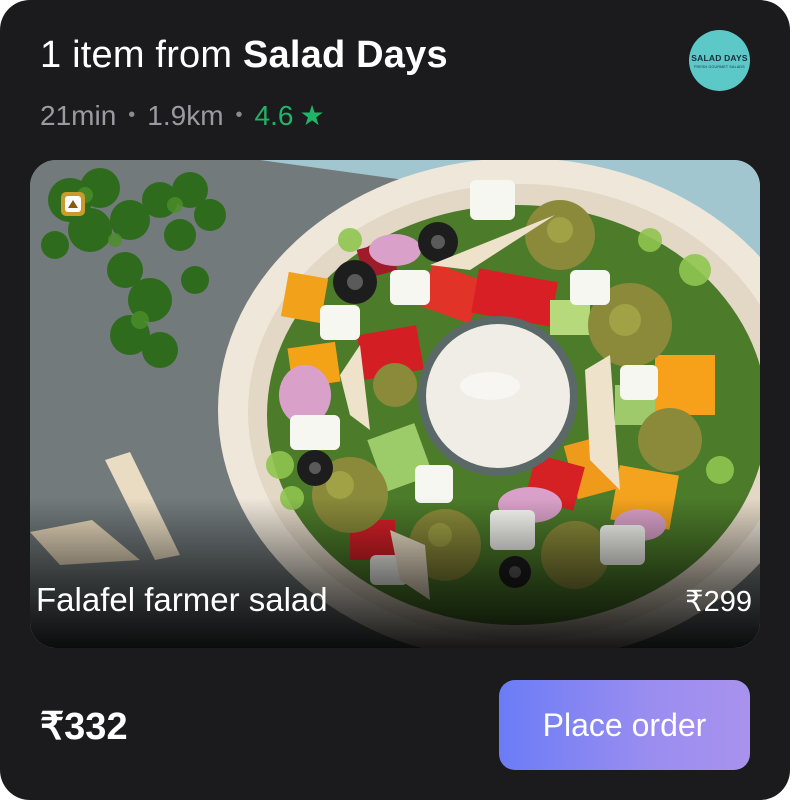 The image size is (790, 800). Describe the element at coordinates (345, 55) in the screenshot. I see `restaurant-name: Salad Days` at that location.